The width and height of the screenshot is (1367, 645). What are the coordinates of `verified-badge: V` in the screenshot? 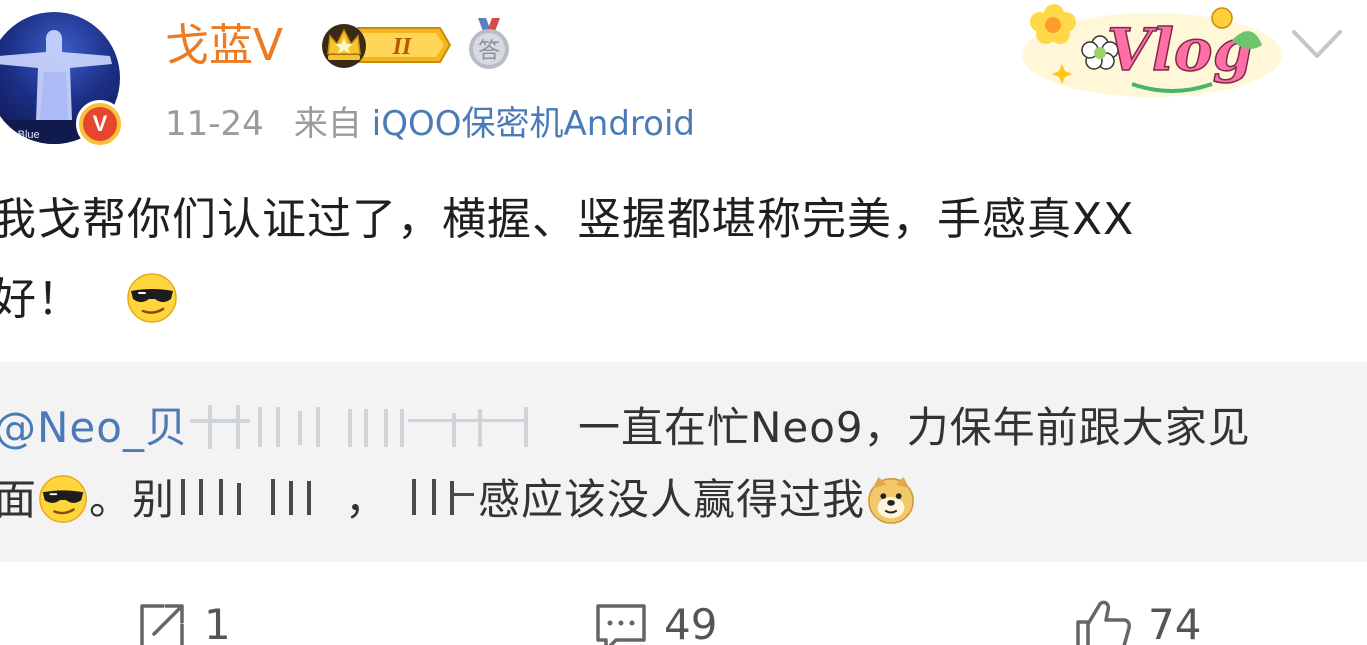 It's located at (100, 124).